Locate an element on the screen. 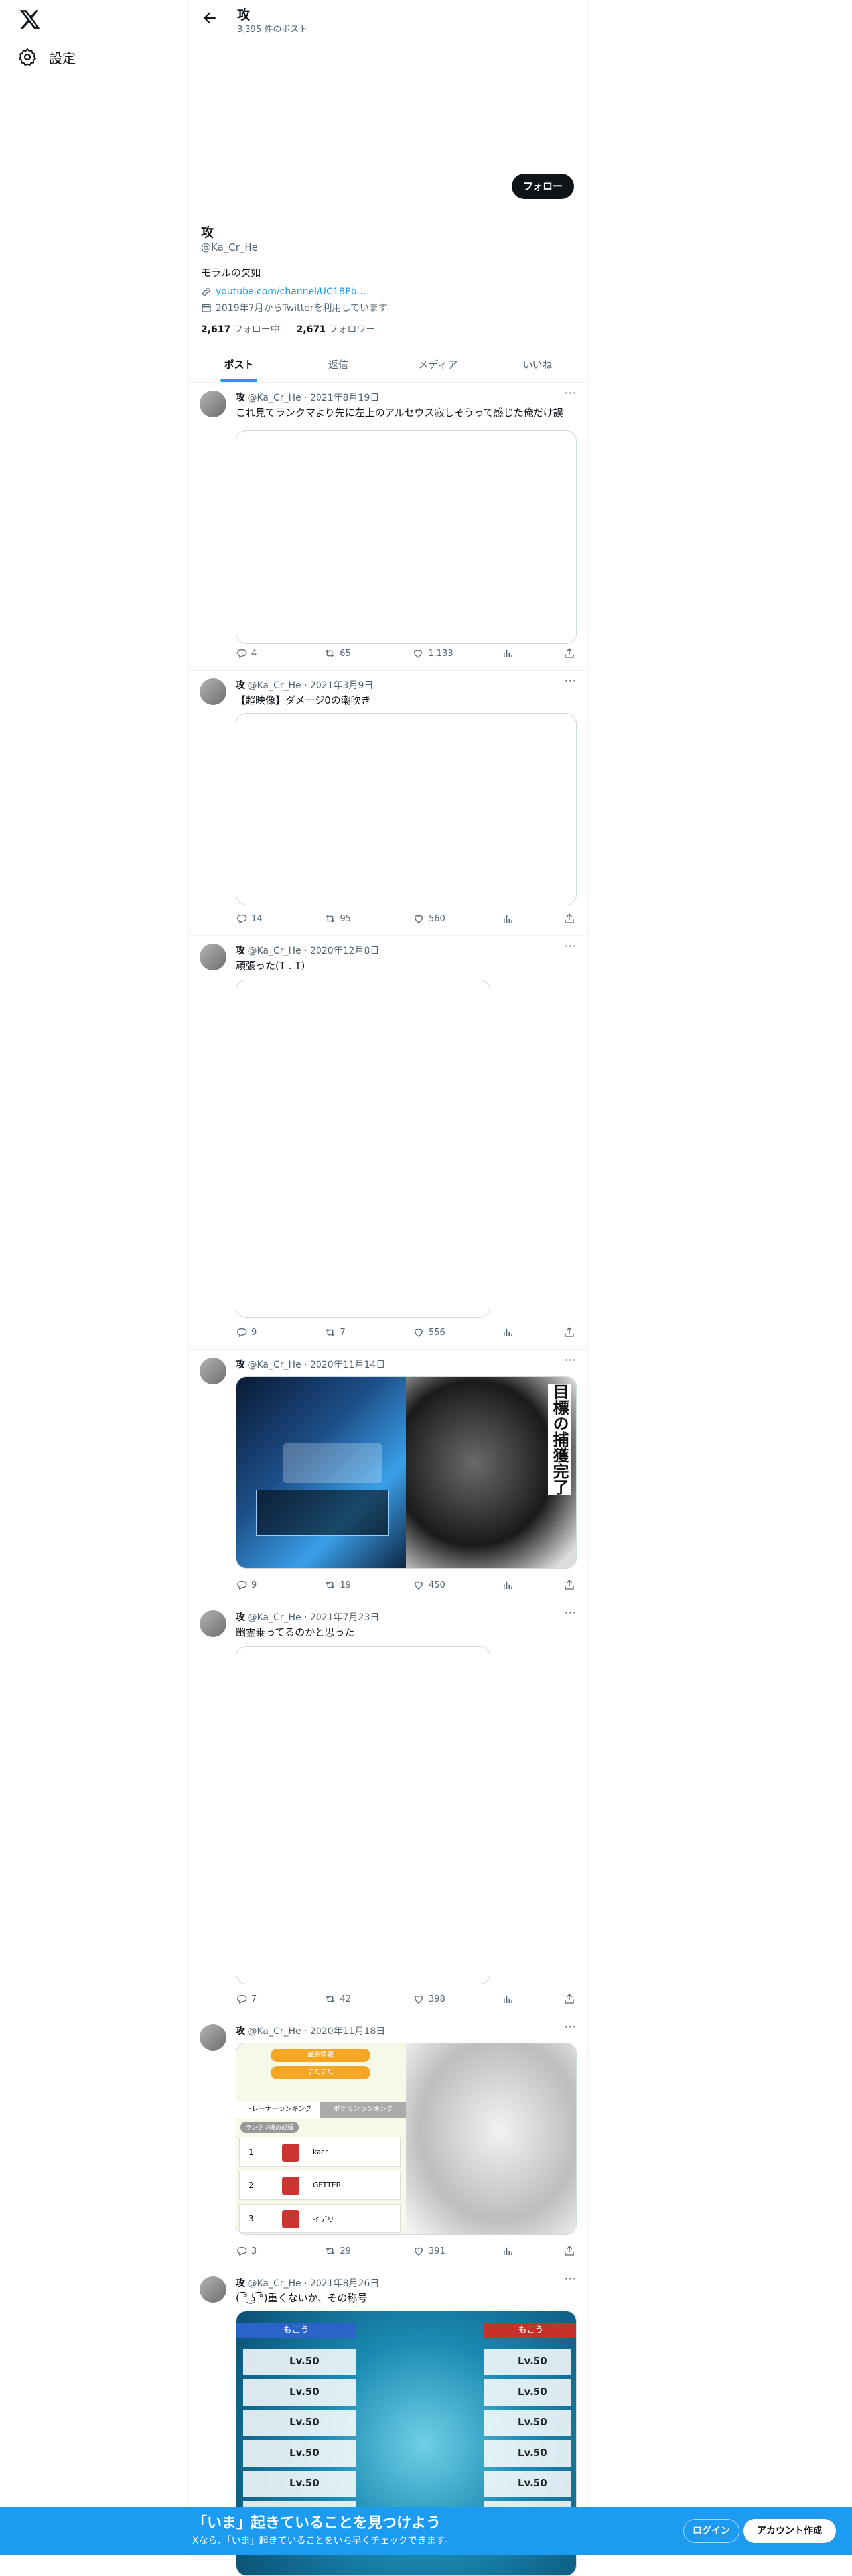 This screenshot has width=852, height=2576. game-screen-photo is located at coordinates (321, 1473).